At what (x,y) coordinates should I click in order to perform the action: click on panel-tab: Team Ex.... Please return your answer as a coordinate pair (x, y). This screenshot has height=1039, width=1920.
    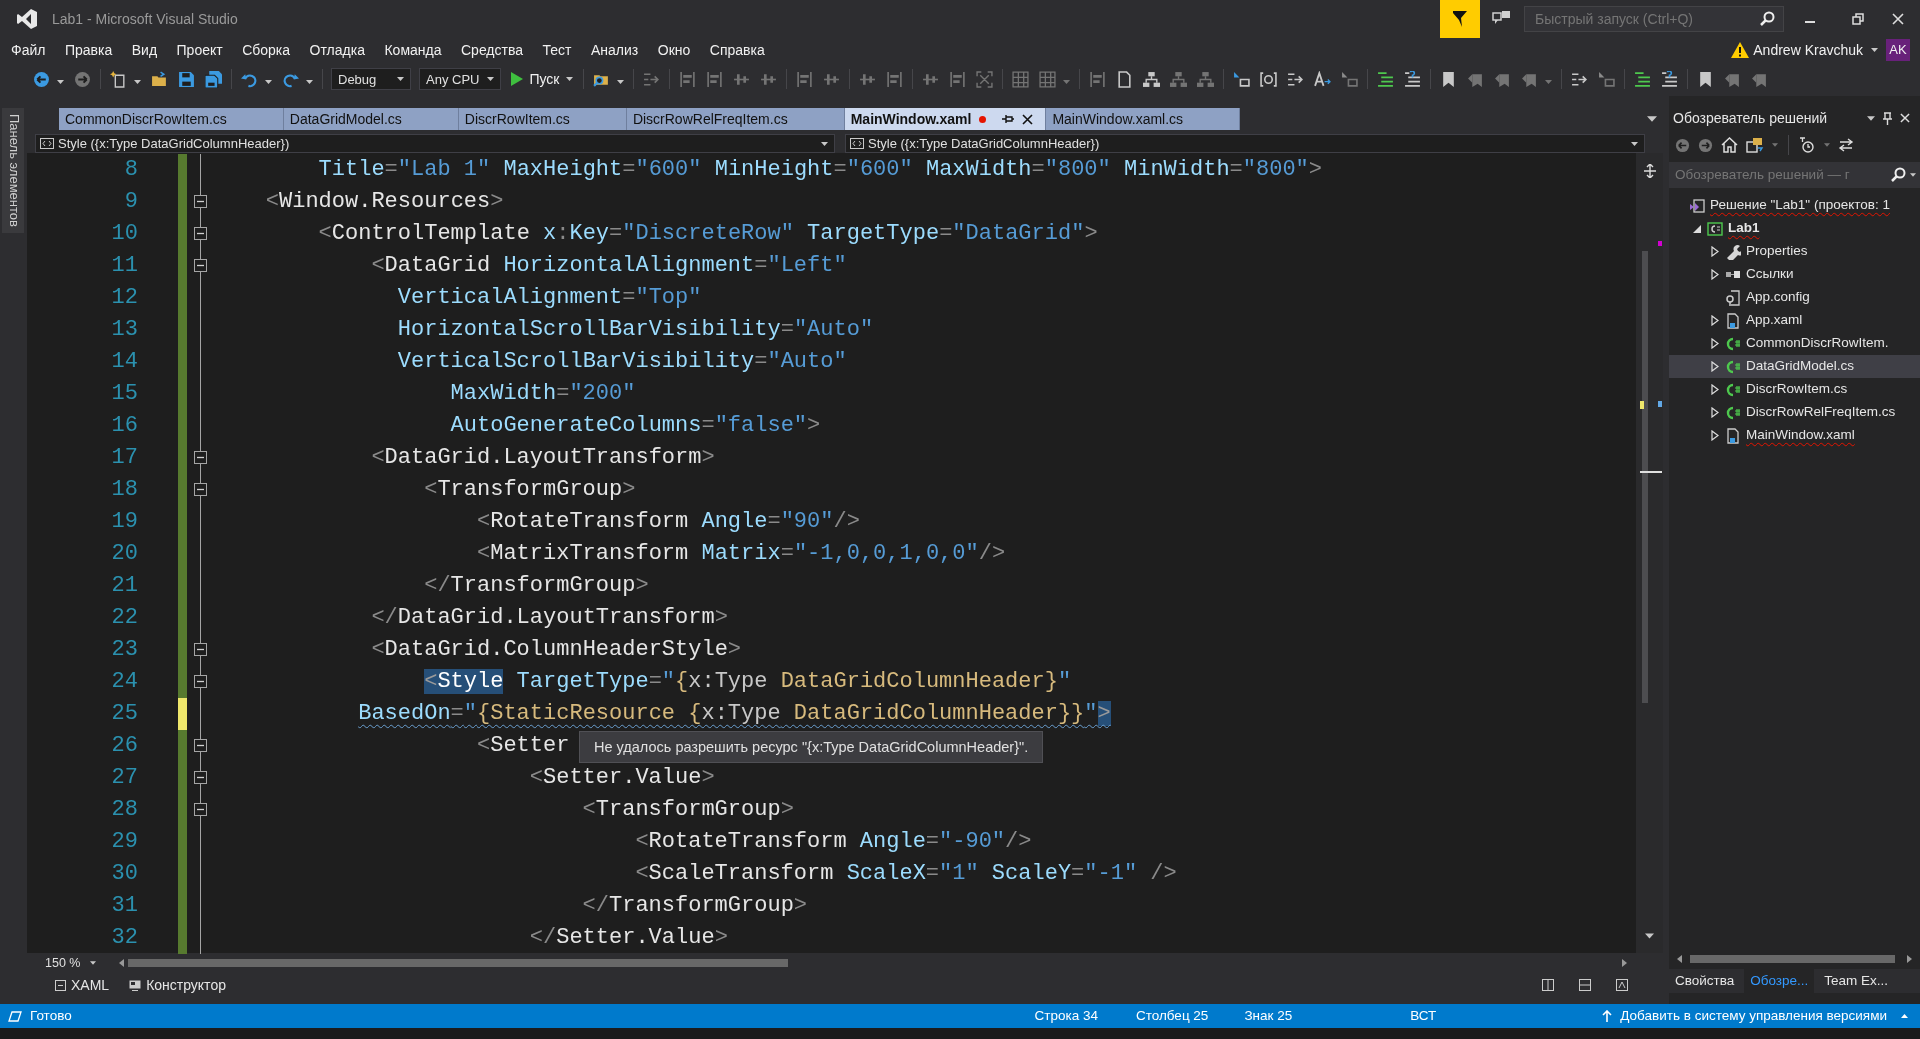
    Looking at the image, I should click on (1856, 981).